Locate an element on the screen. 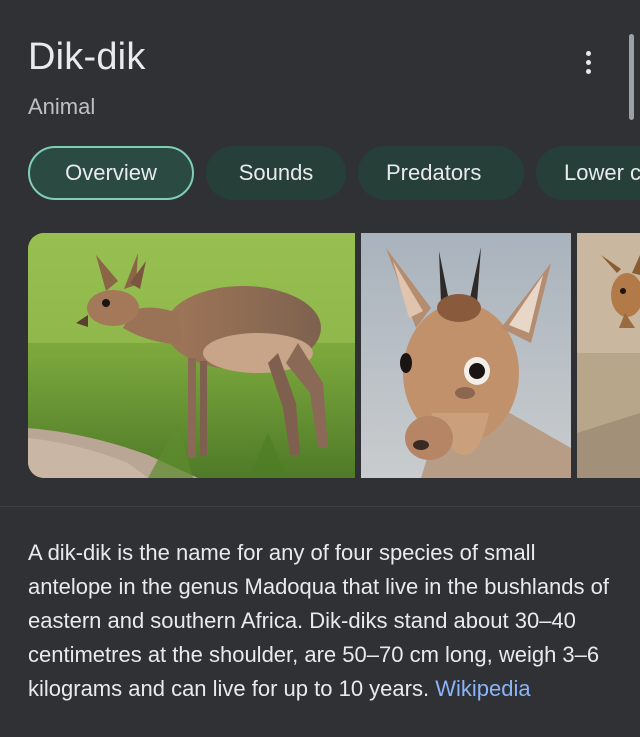 The height and width of the screenshot is (737, 640). chip-lower: Lower c is located at coordinates (588, 173).